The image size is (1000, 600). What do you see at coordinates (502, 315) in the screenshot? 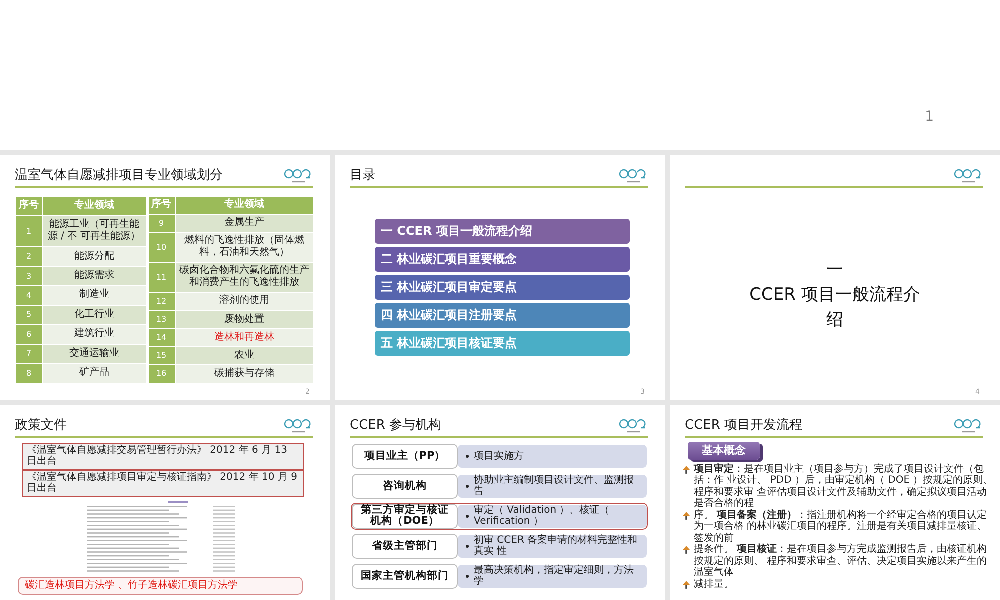
I see `contents-item: 四 林业碳汇项目注册要点` at bounding box center [502, 315].